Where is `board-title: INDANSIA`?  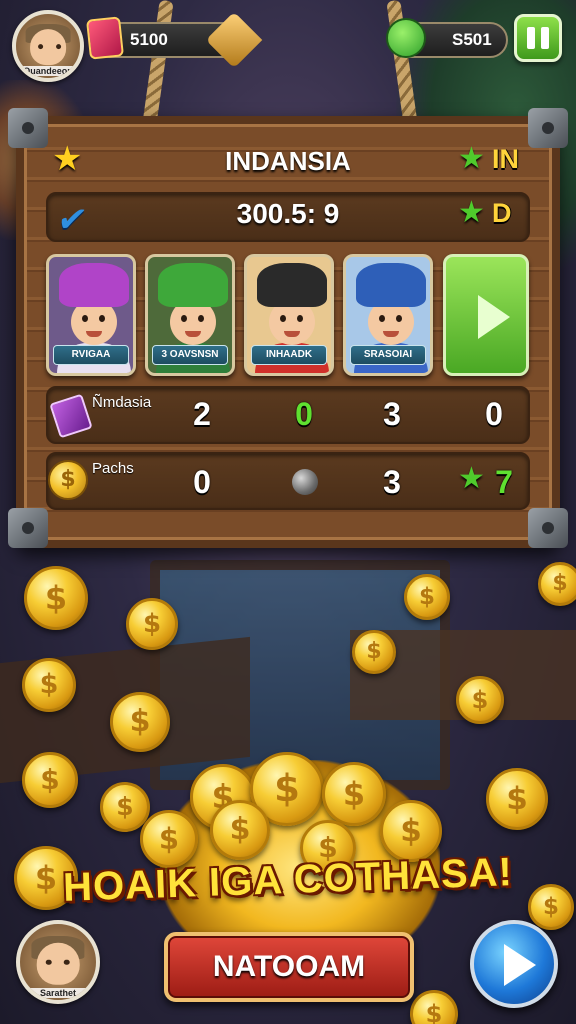
board-title: INDANSIA is located at coordinates (288, 161).